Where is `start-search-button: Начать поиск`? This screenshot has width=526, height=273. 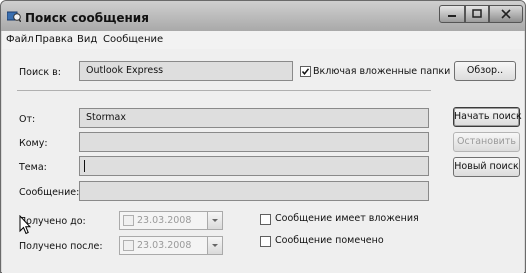 start-search-button: Начать поиск is located at coordinates (487, 117).